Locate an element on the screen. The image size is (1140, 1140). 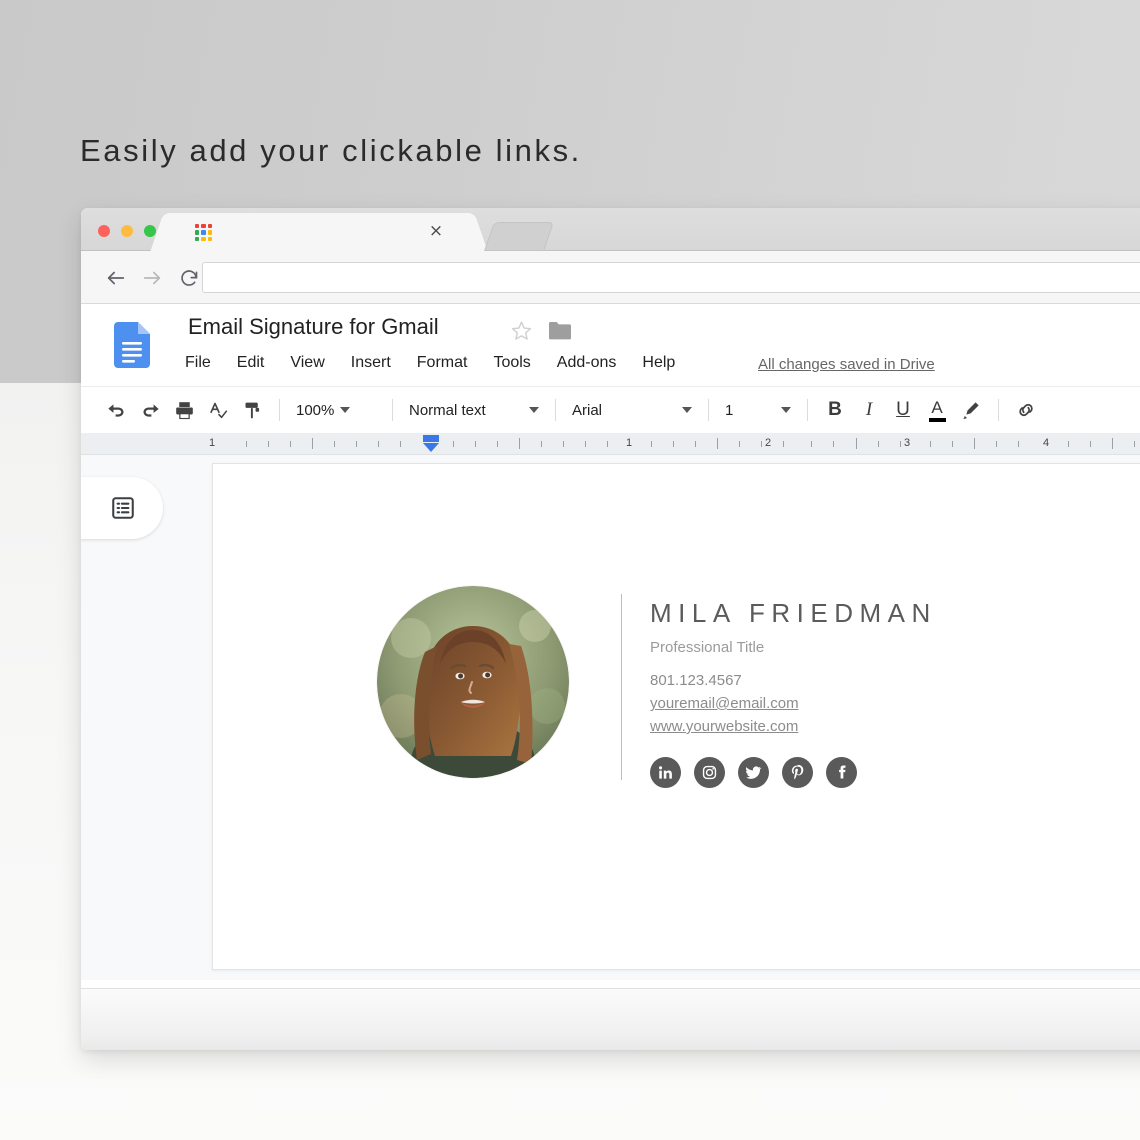
font-size-dropdown: 1 is located at coordinates (758, 410).